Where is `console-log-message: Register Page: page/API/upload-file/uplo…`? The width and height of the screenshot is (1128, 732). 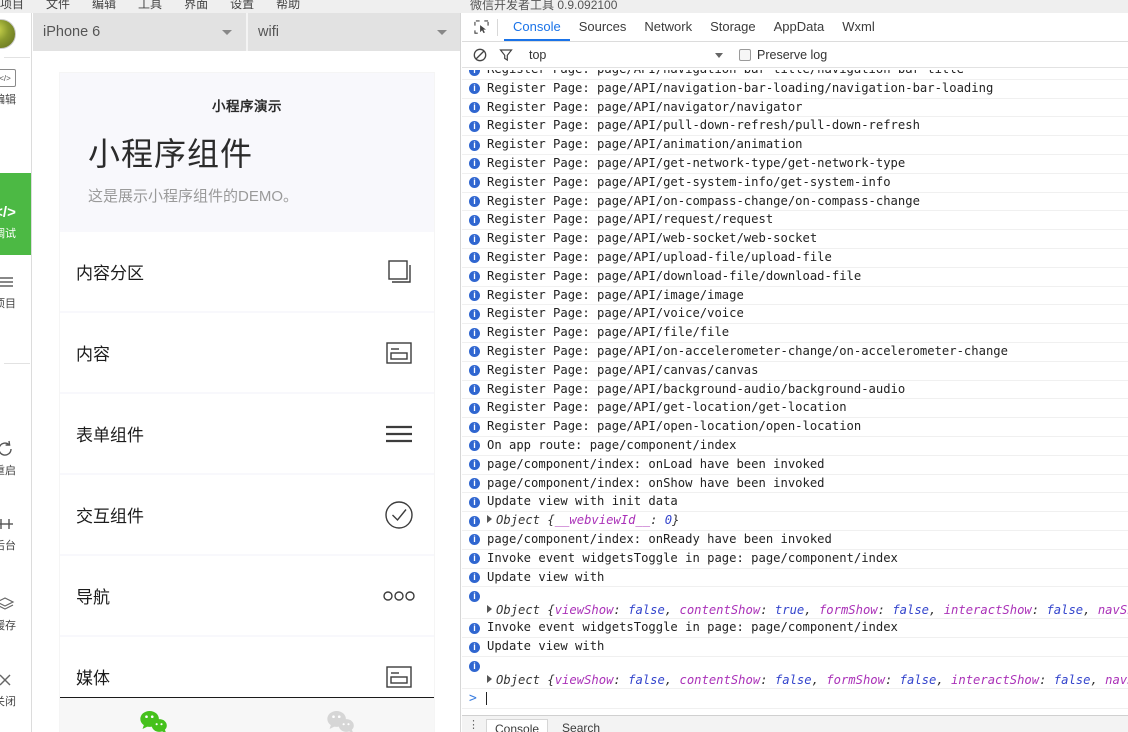
console-log-message: Register Page: page/API/upload-file/uplo… is located at coordinates (659, 256).